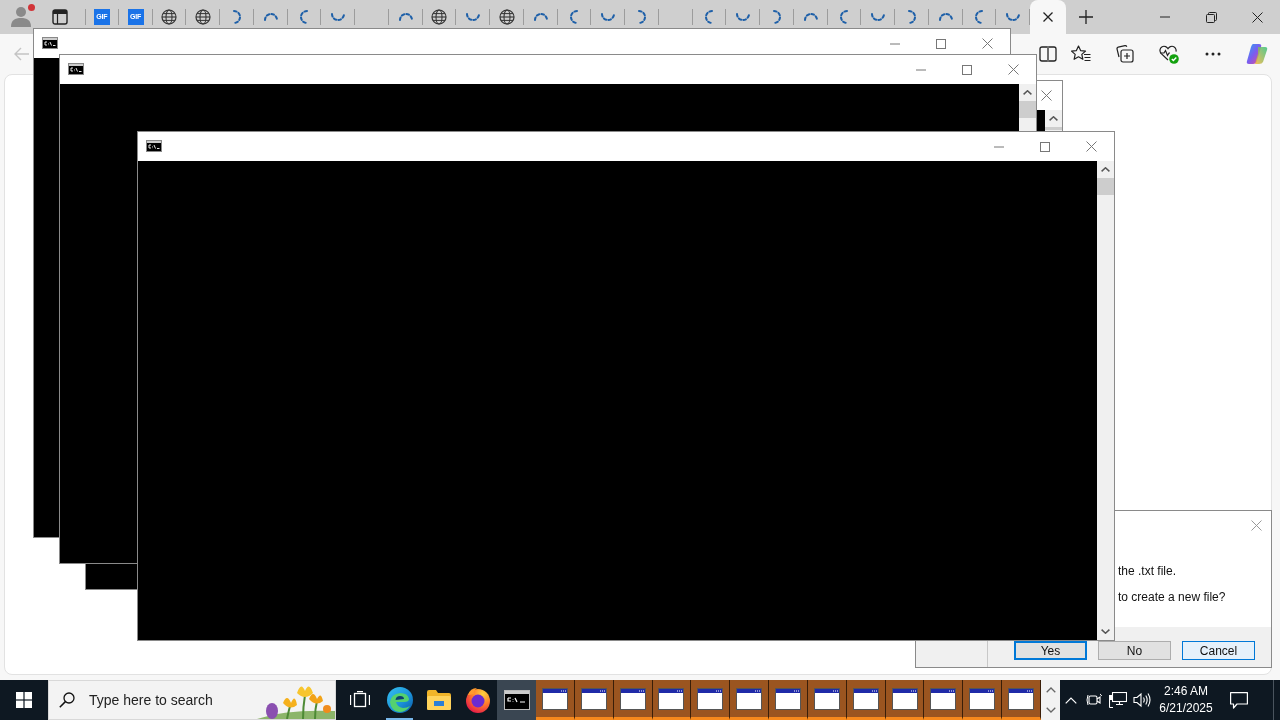 The height and width of the screenshot is (720, 1280). I want to click on plus-icon, so click(1086, 17).